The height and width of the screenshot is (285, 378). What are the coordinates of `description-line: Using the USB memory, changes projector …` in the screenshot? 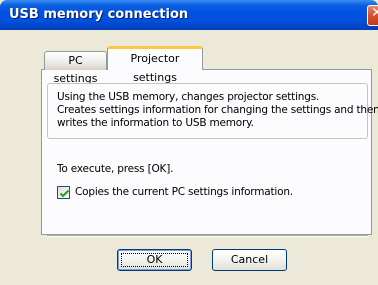 It's located at (188, 97).